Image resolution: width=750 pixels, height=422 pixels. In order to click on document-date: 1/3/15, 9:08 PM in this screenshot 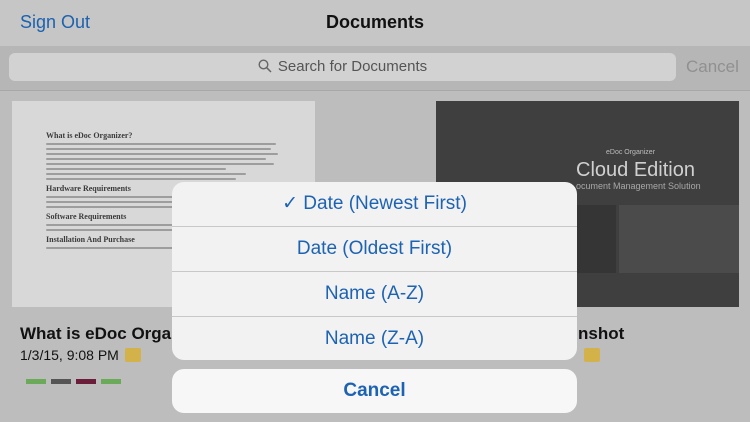, I will do `click(69, 355)`.